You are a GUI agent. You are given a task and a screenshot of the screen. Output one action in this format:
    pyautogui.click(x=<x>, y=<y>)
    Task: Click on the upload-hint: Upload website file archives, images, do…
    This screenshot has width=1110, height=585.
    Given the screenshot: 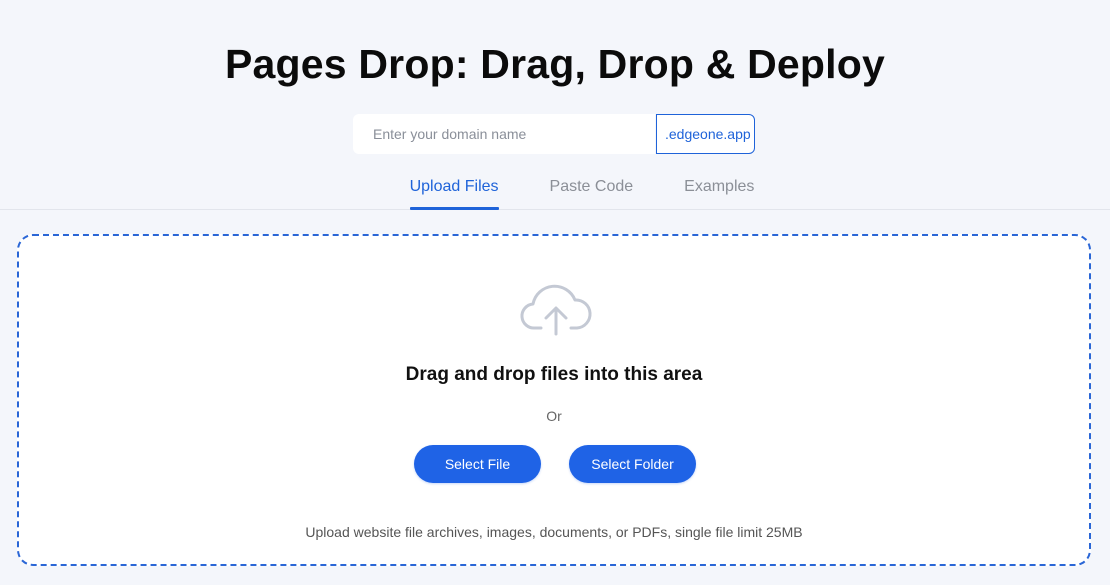 What is the action you would take?
    pyautogui.click(x=554, y=532)
    